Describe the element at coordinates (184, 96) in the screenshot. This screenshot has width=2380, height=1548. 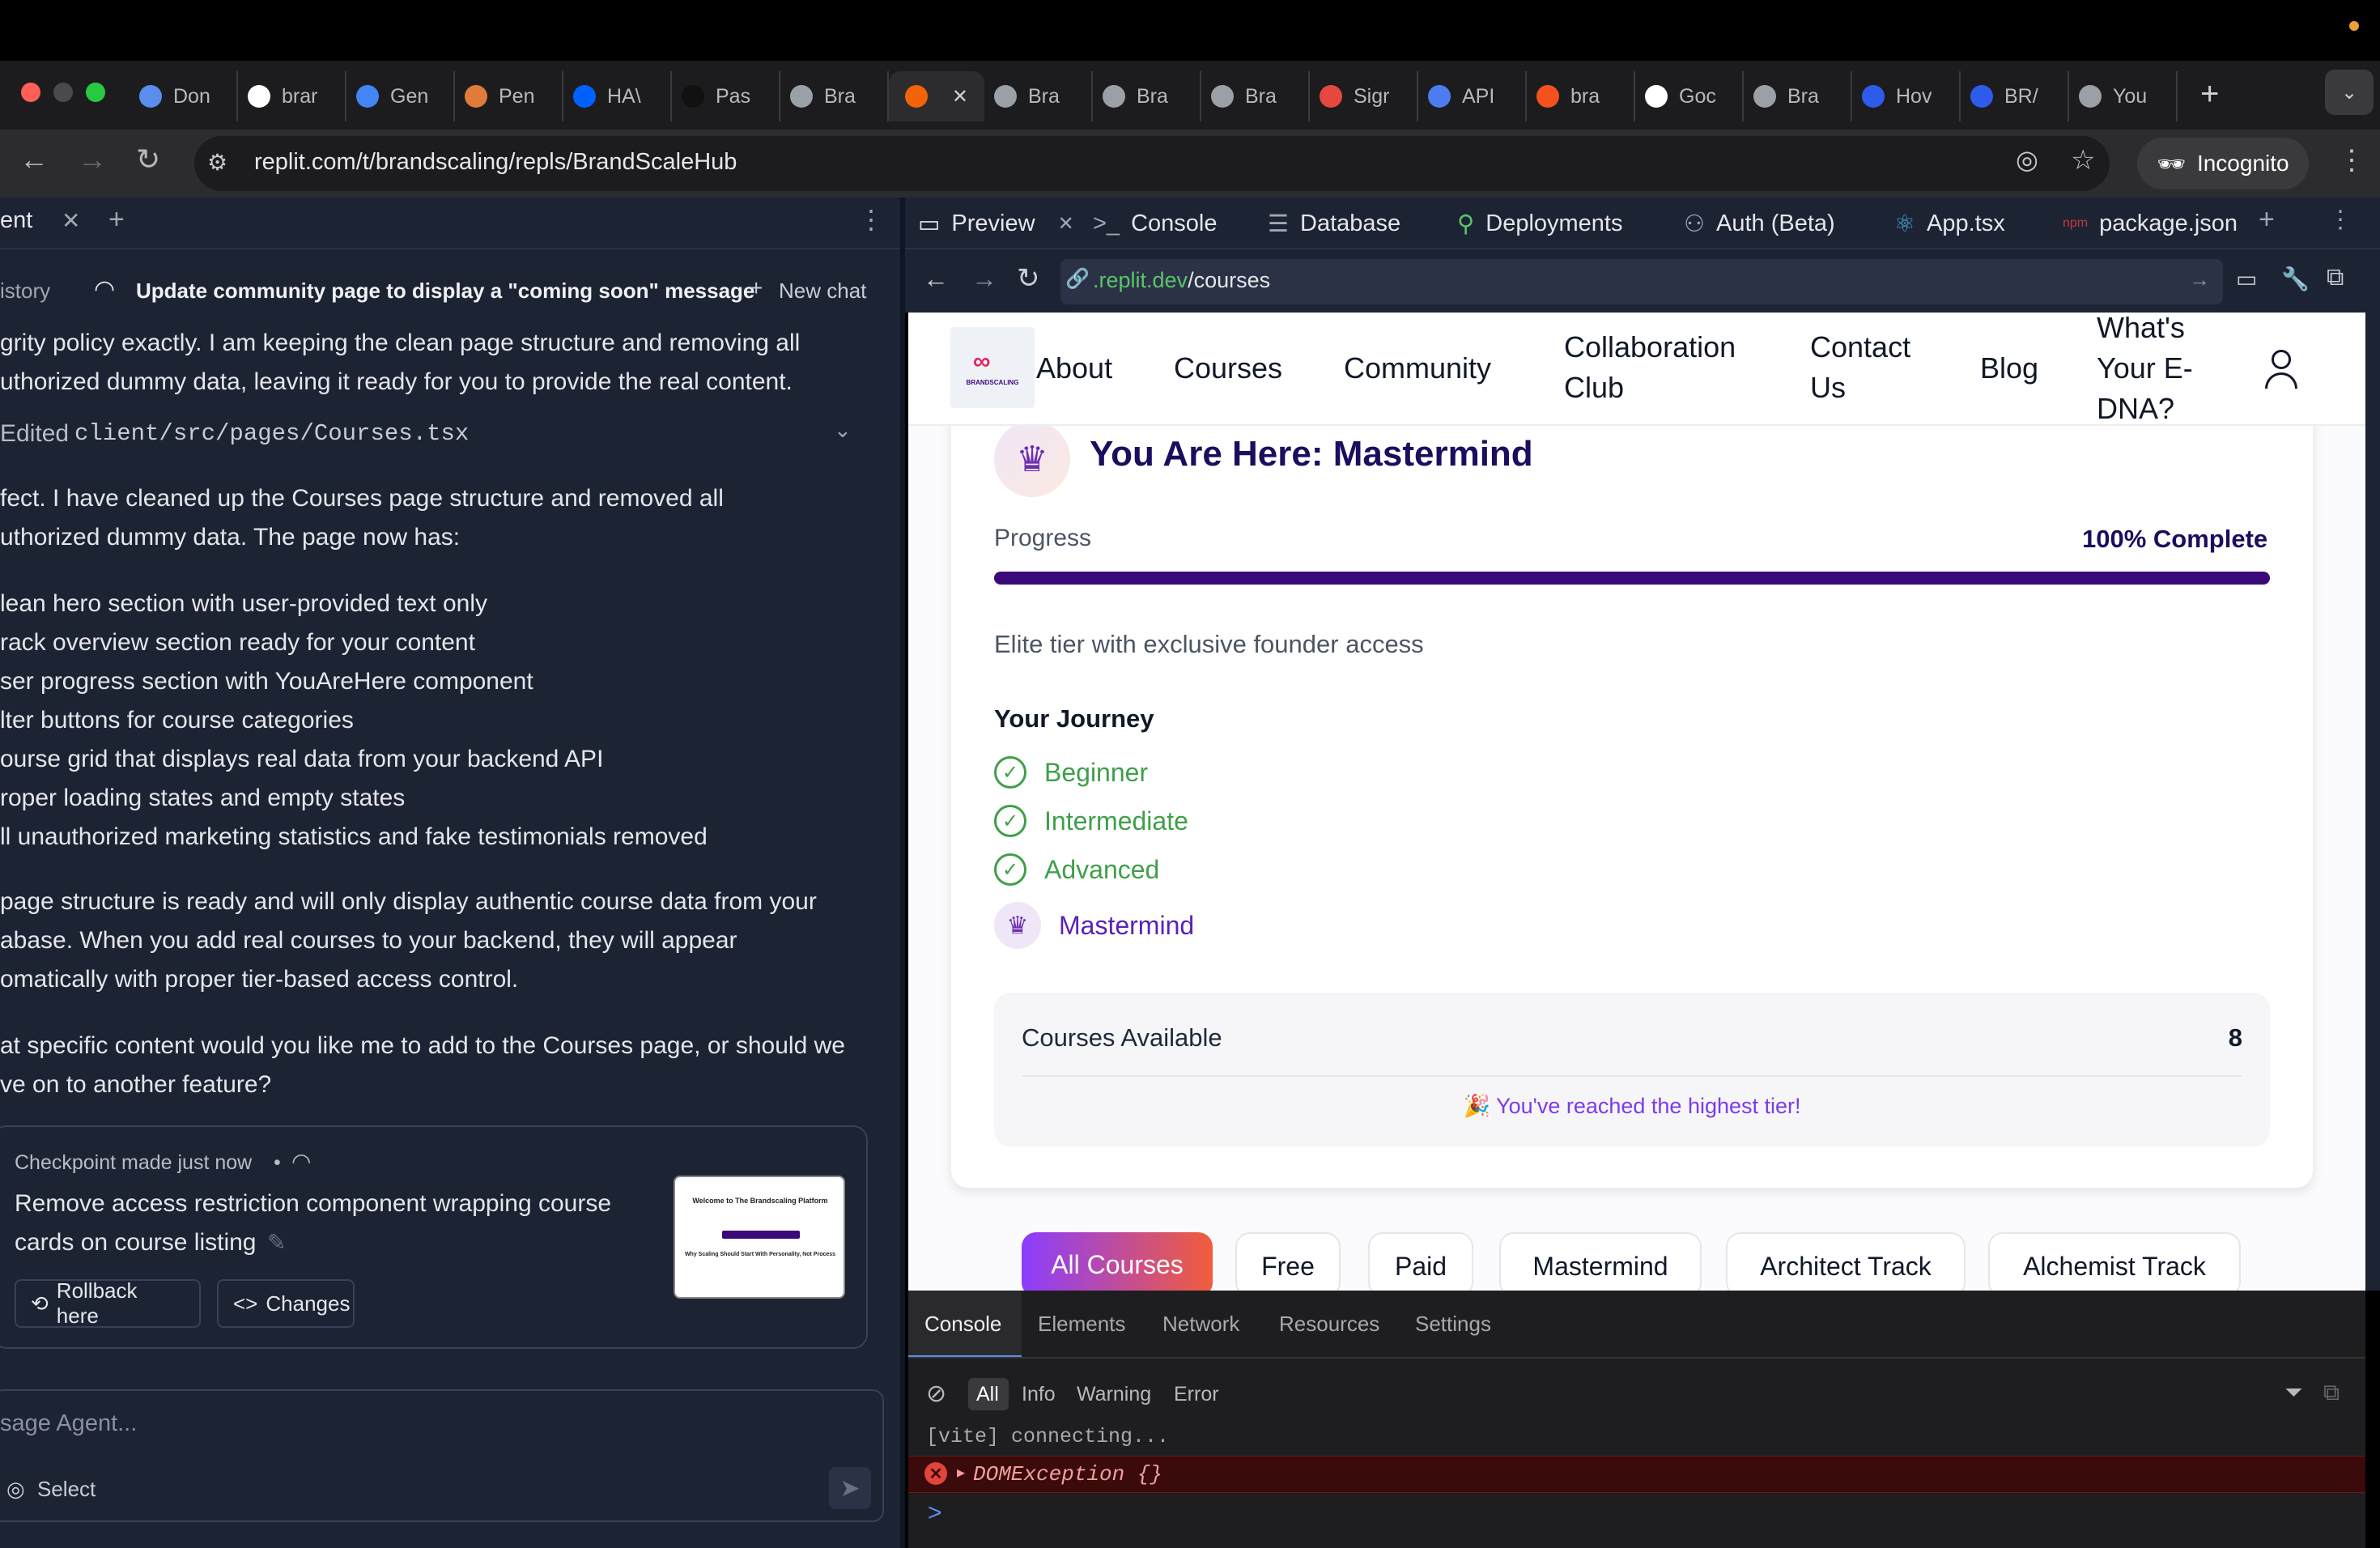
I see `browser-tab: Don` at that location.